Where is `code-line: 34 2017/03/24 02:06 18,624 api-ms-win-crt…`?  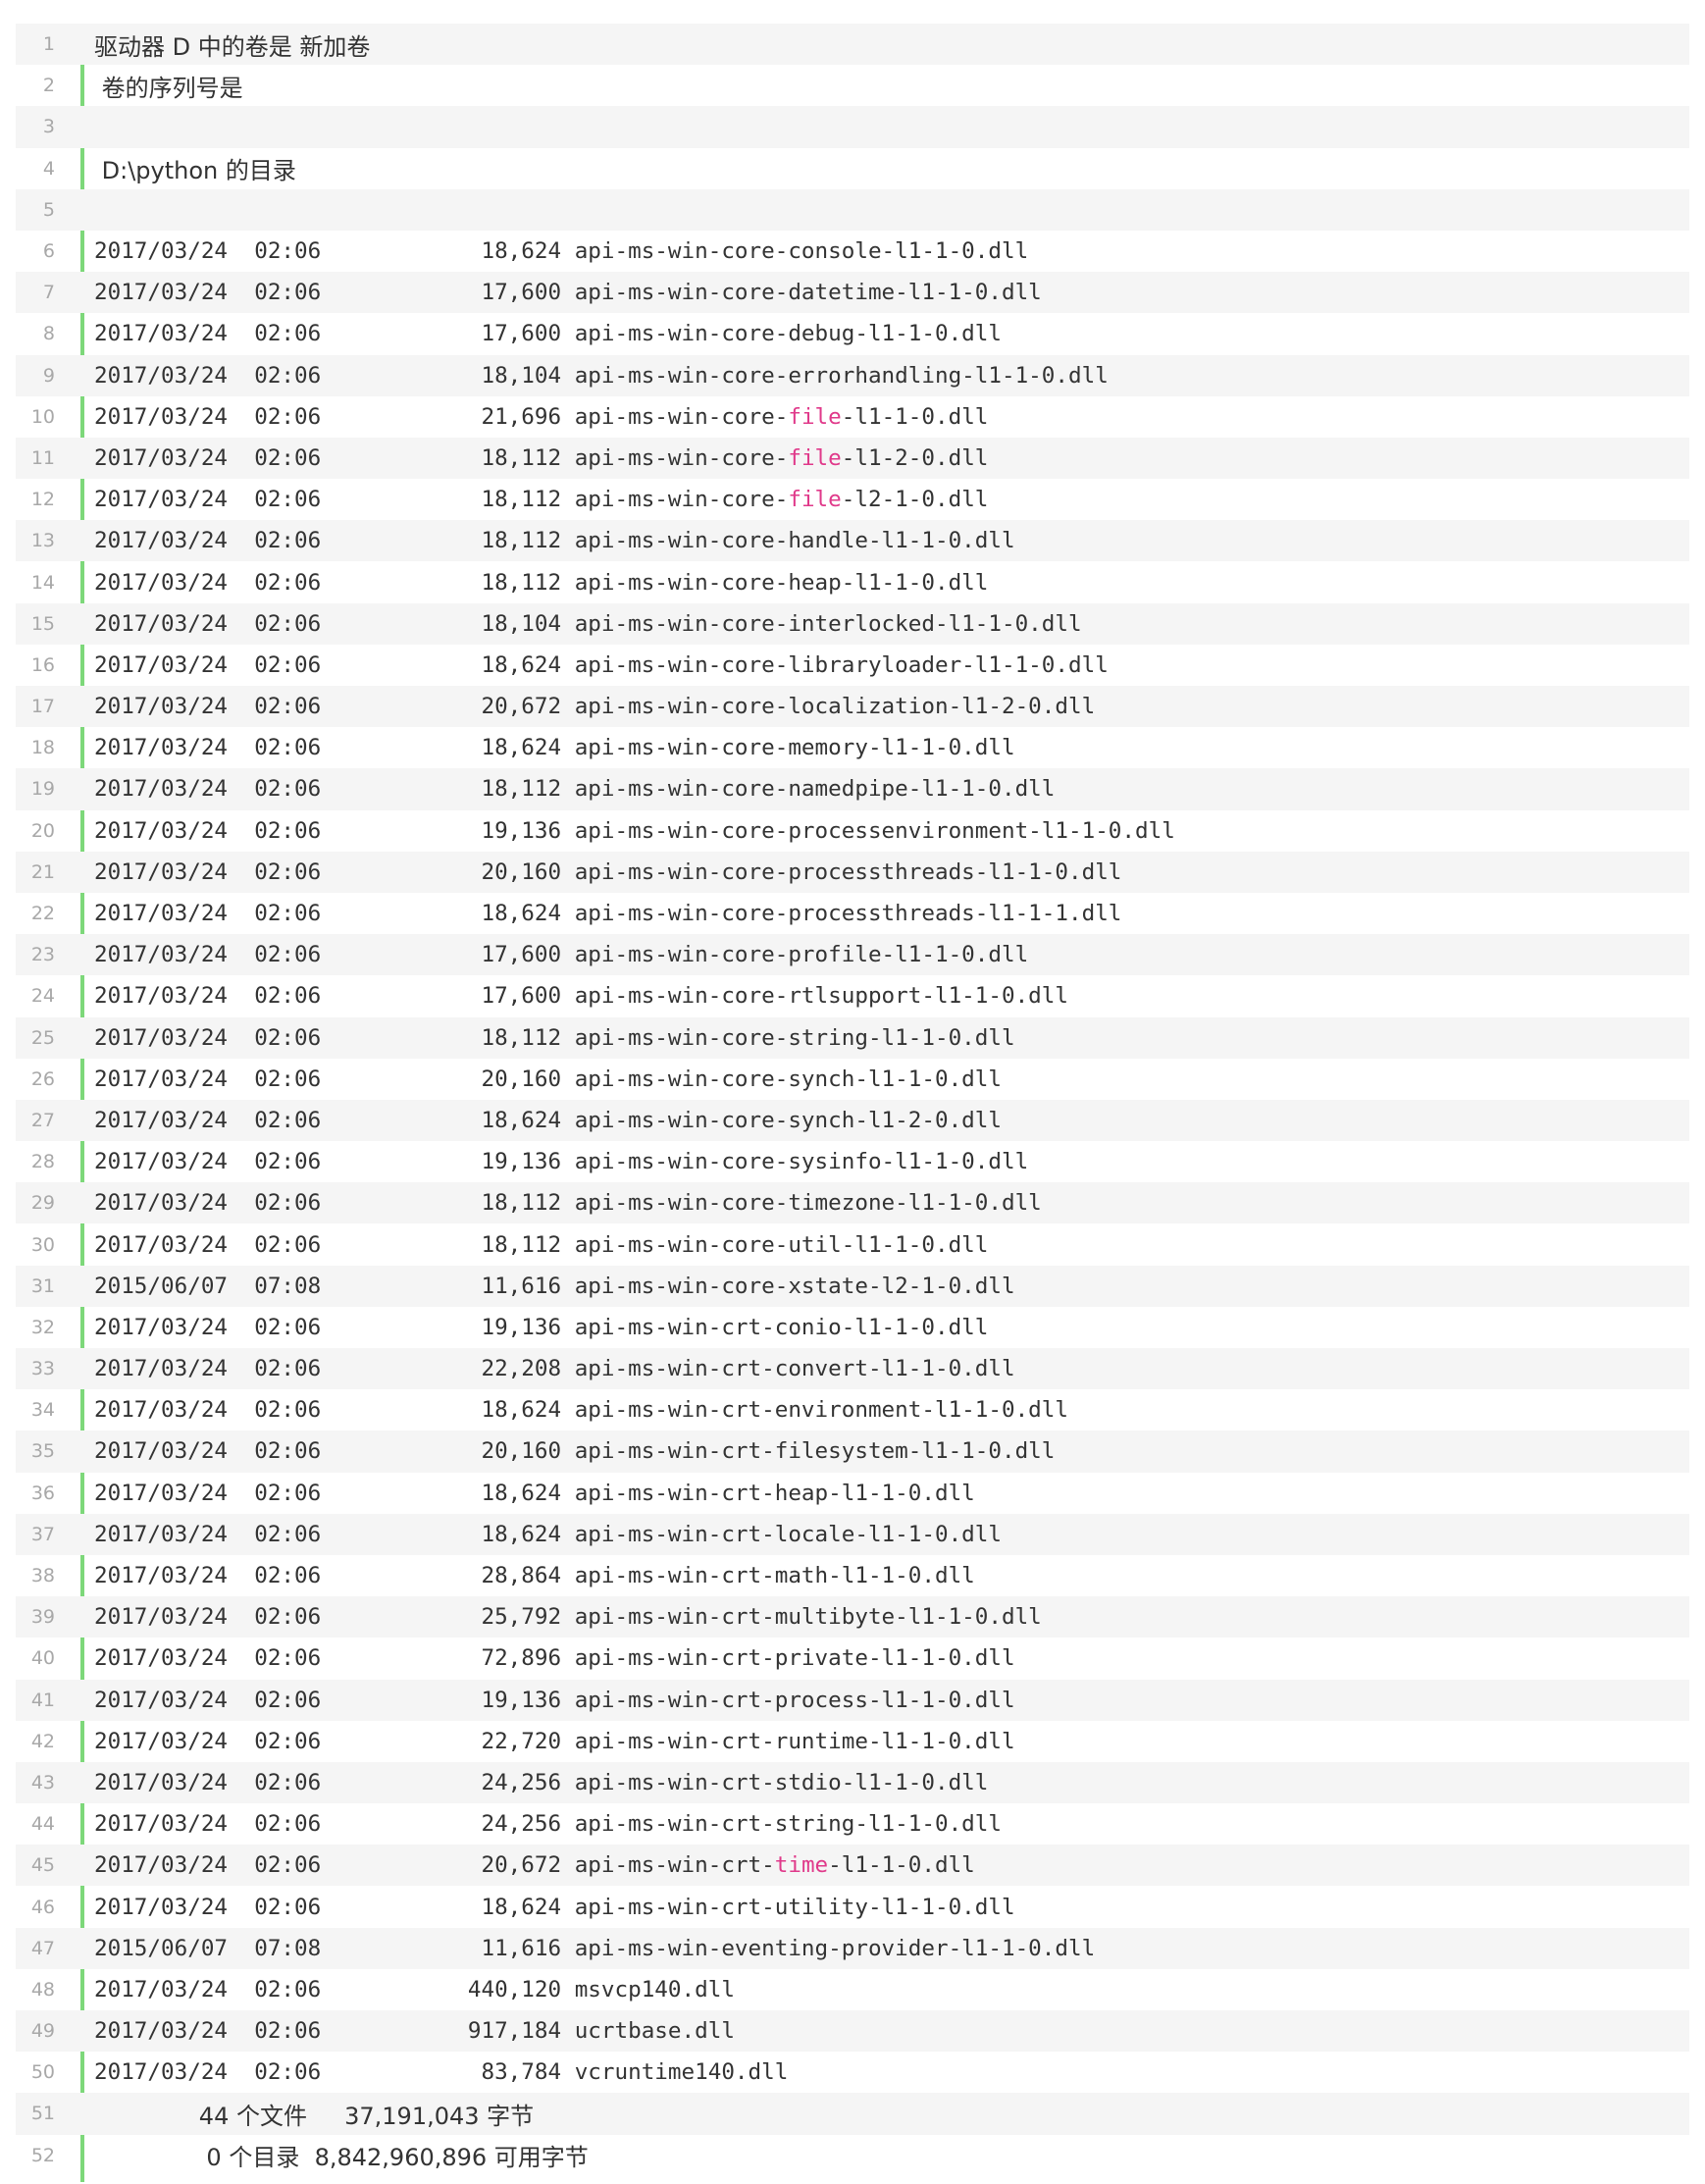 code-line: 34 2017/03/24 02:06 18,624 api-ms-win-crt… is located at coordinates (852, 1409).